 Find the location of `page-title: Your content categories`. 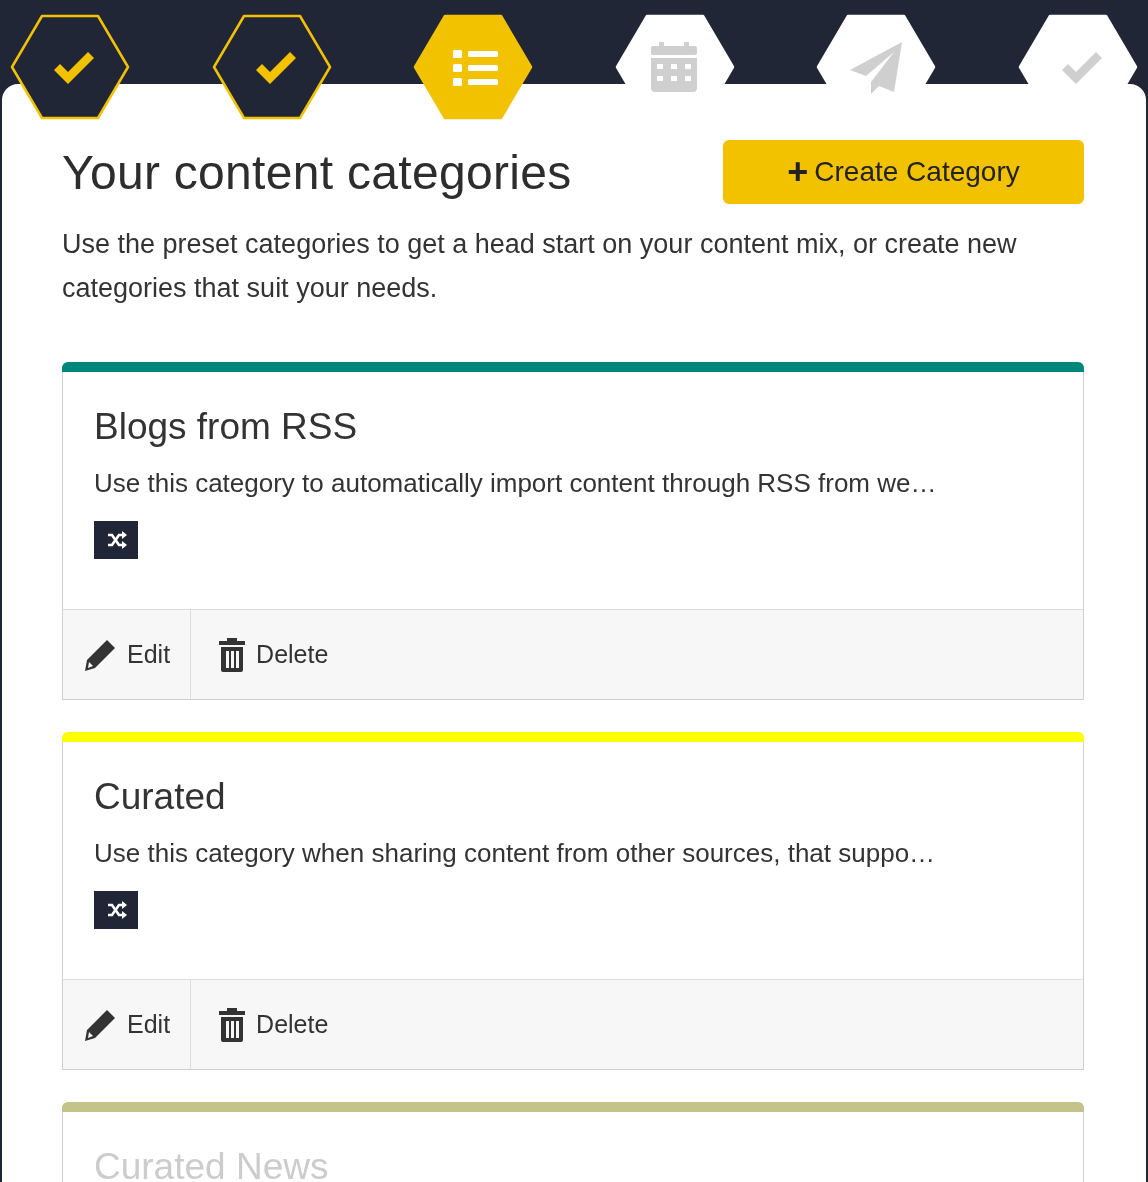

page-title: Your content categories is located at coordinates (317, 172).